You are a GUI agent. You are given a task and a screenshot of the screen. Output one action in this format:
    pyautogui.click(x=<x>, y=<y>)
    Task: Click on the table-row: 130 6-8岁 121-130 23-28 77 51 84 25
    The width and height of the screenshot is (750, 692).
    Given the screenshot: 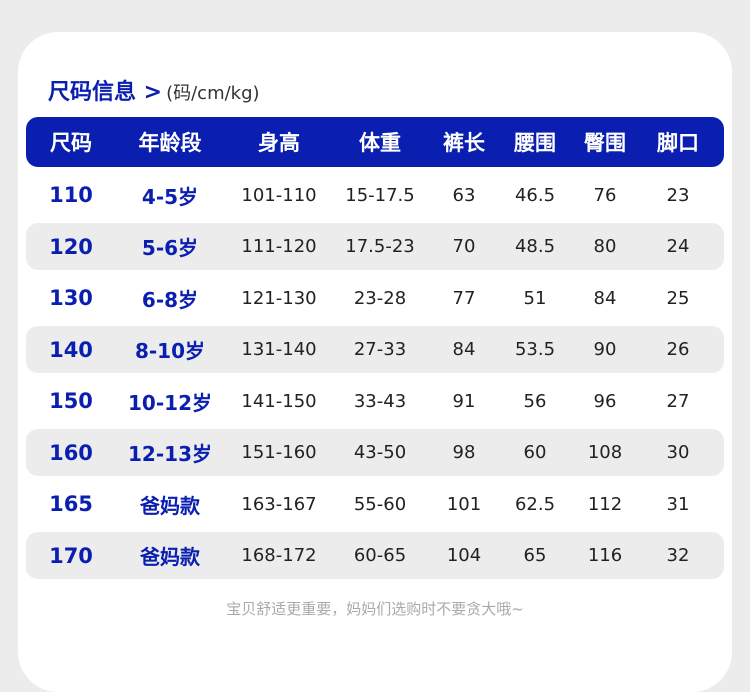 What is the action you would take?
    pyautogui.click(x=375, y=298)
    